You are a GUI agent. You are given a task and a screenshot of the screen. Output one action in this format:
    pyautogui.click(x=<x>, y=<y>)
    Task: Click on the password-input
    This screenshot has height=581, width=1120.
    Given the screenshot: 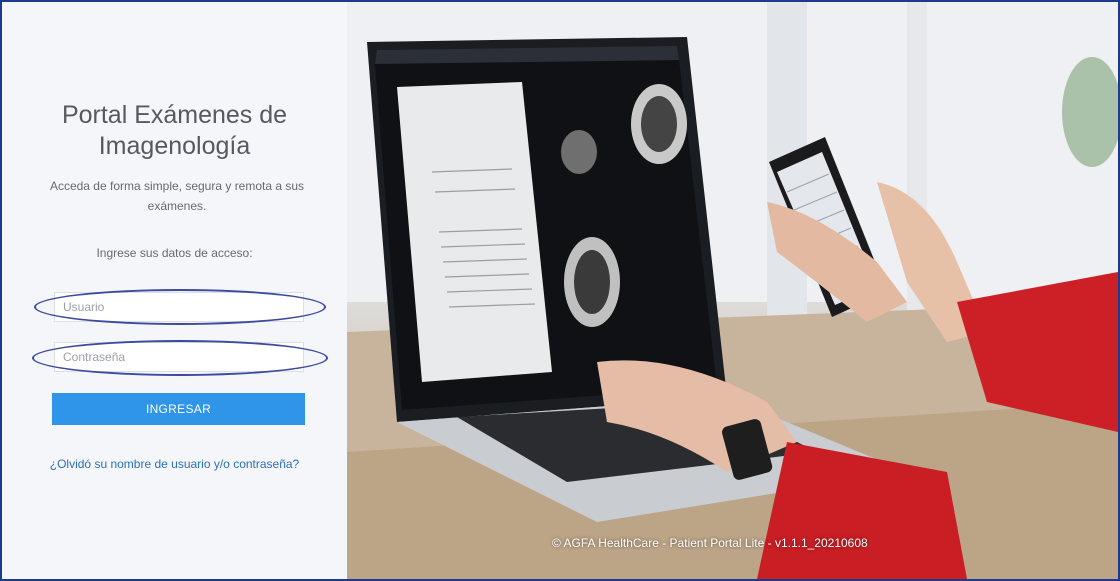 What is the action you would take?
    pyautogui.click(x=179, y=357)
    